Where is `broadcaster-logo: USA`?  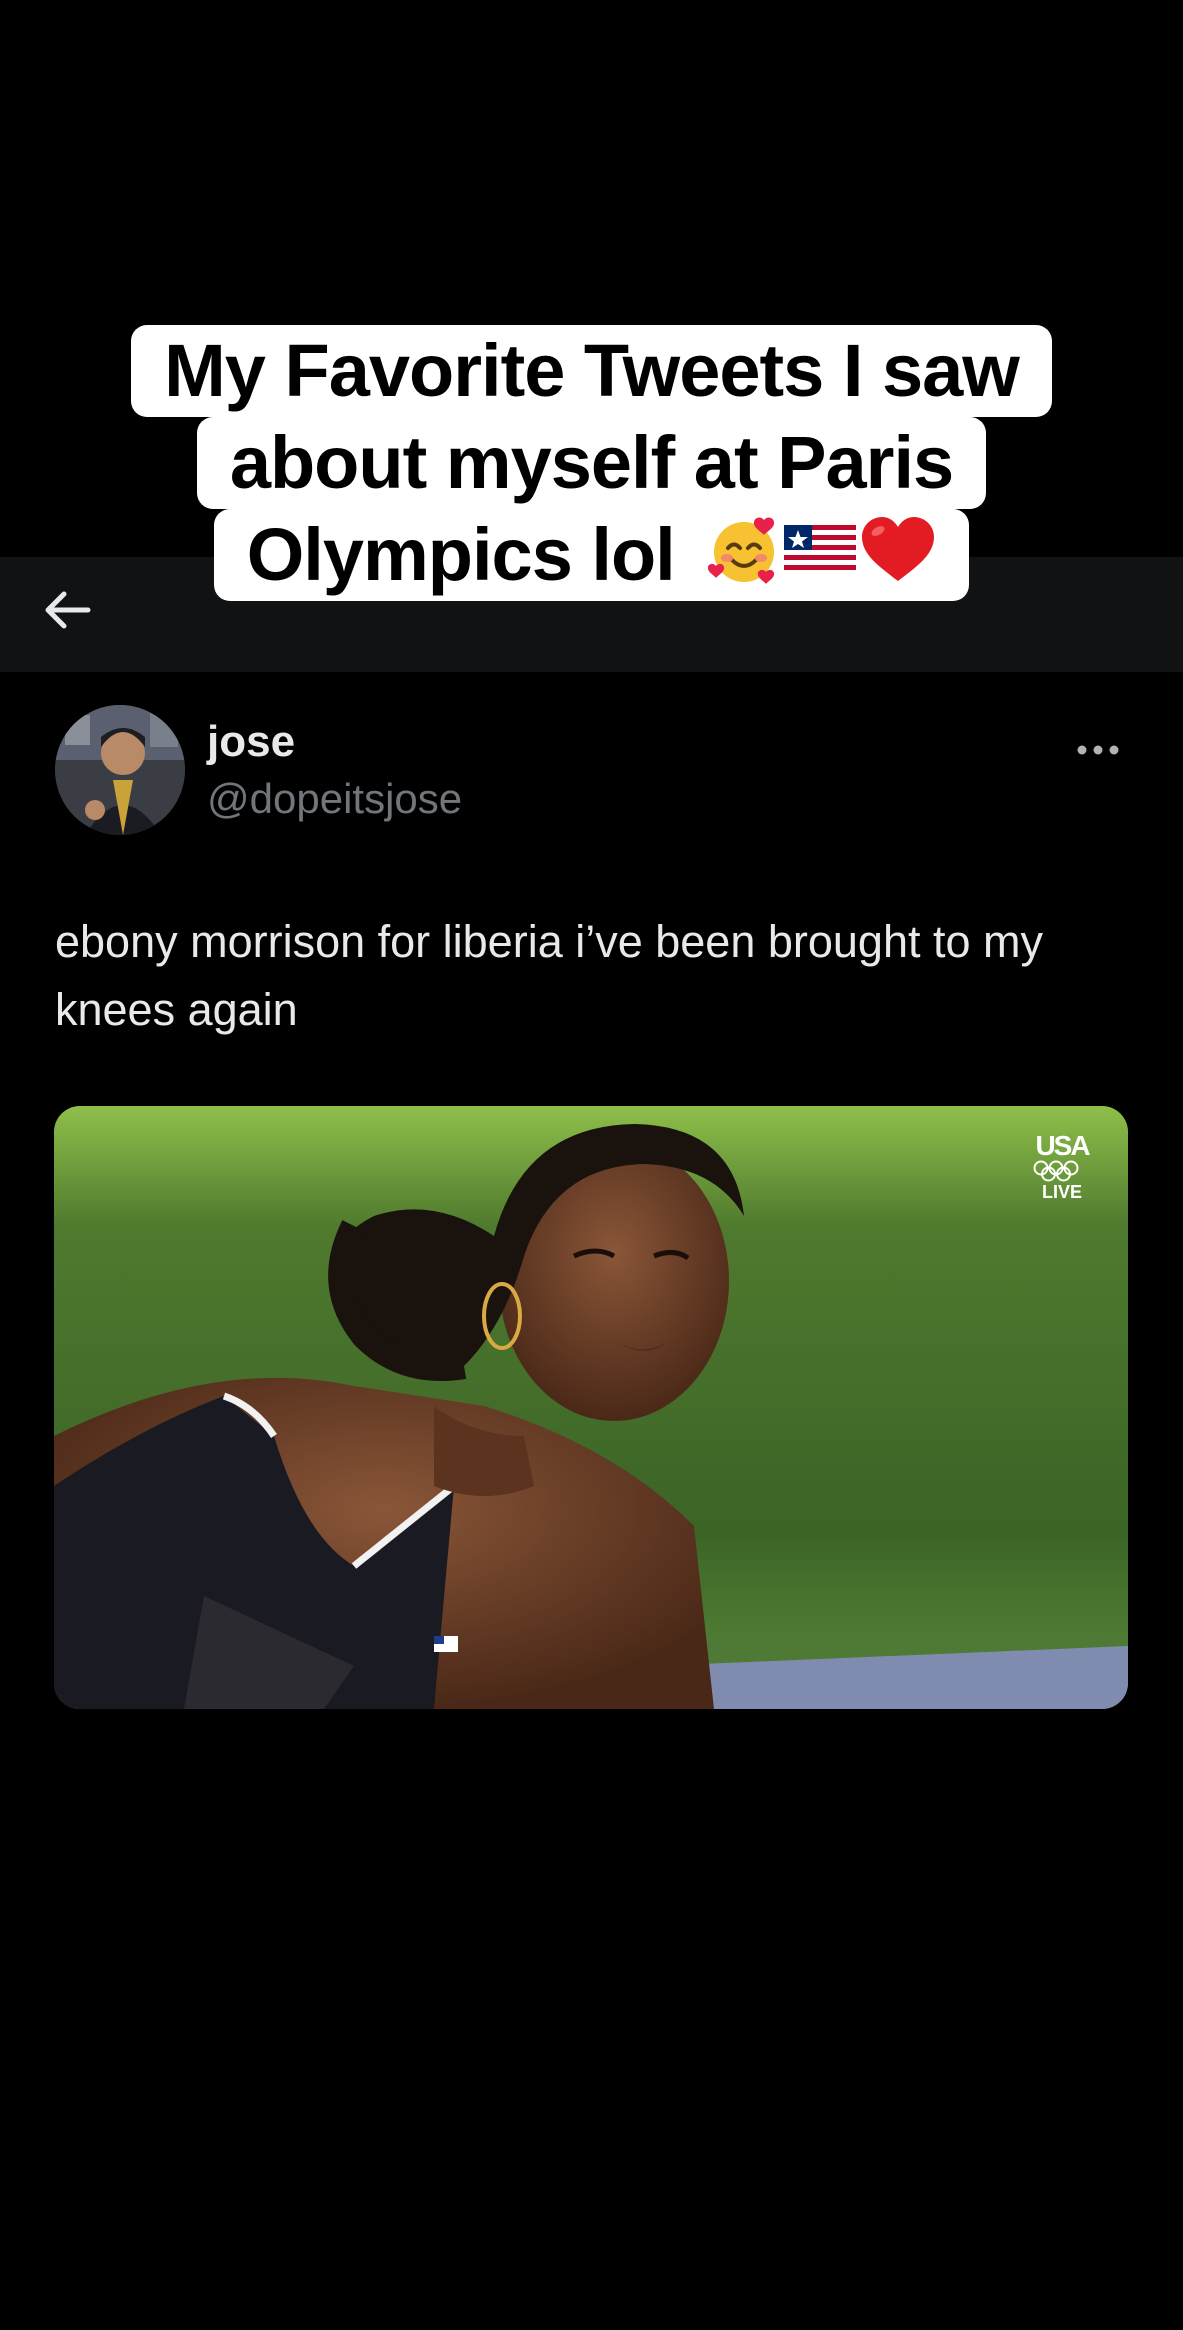
broadcaster-logo: USA is located at coordinates (1062, 1145).